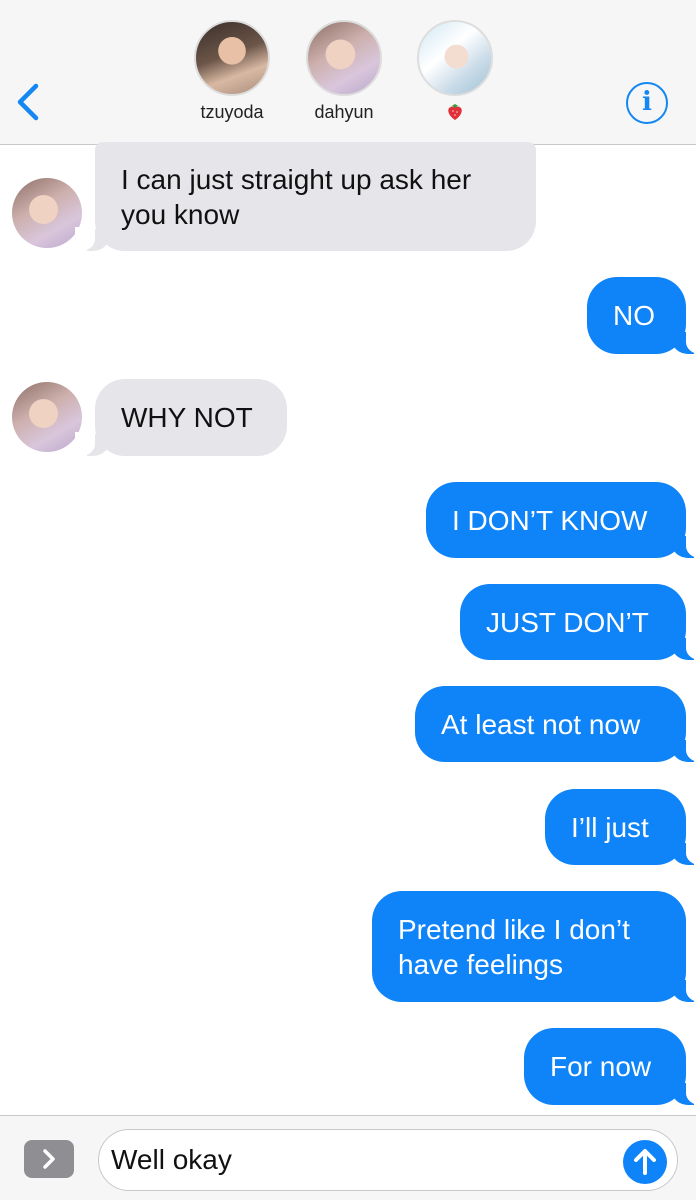 Image resolution: width=696 pixels, height=1200 pixels. I want to click on message-bubble-received: I can just straight up ask her you know, so click(305, 196).